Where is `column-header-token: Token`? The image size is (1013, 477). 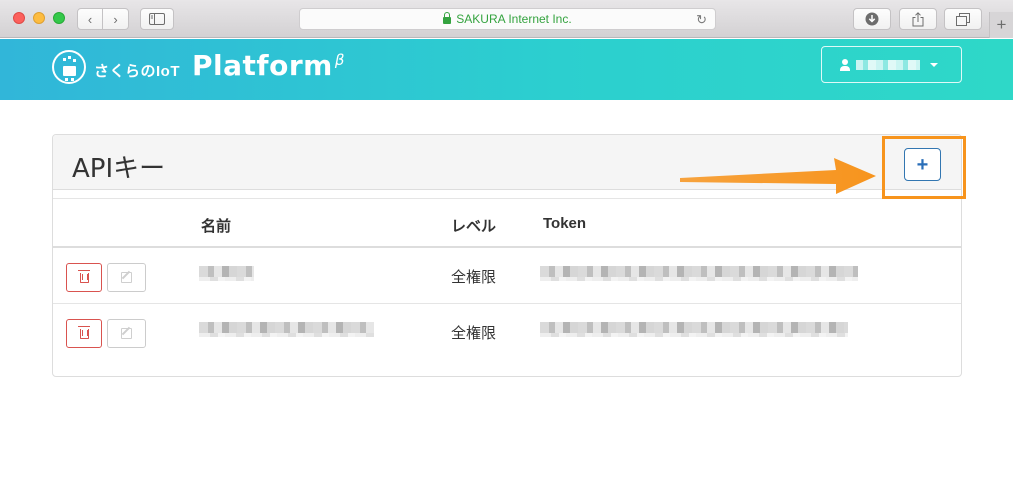 column-header-token: Token is located at coordinates (565, 223).